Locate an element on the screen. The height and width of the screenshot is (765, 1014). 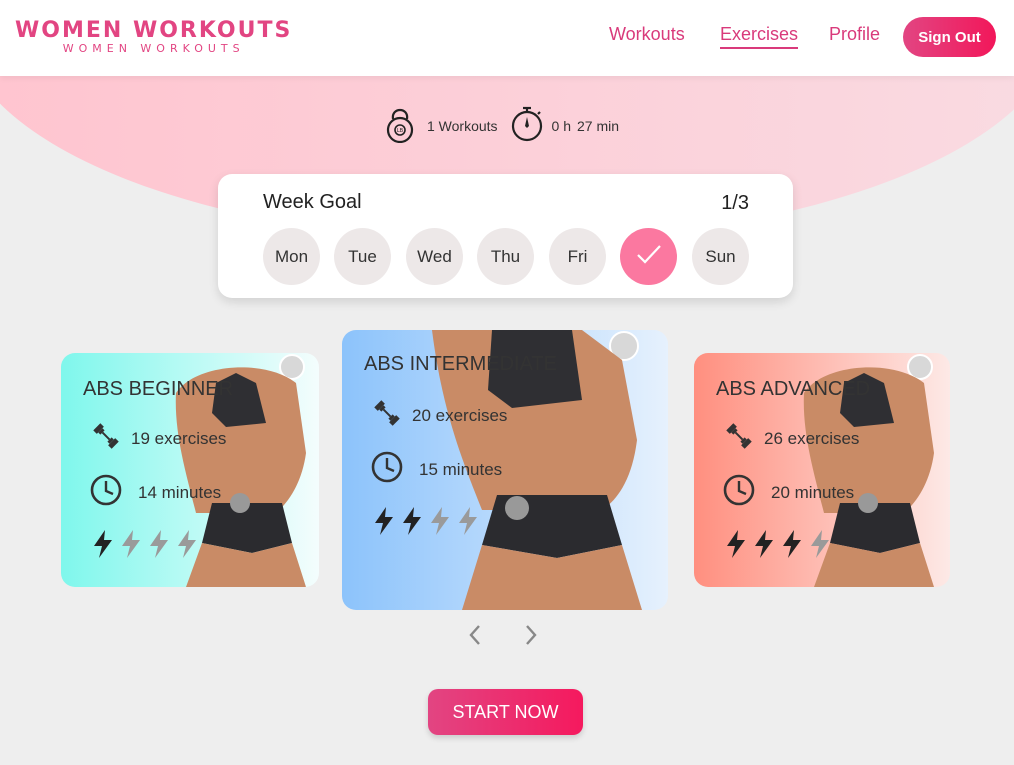
exercises-count: 20 exercises is located at coordinates (460, 415).